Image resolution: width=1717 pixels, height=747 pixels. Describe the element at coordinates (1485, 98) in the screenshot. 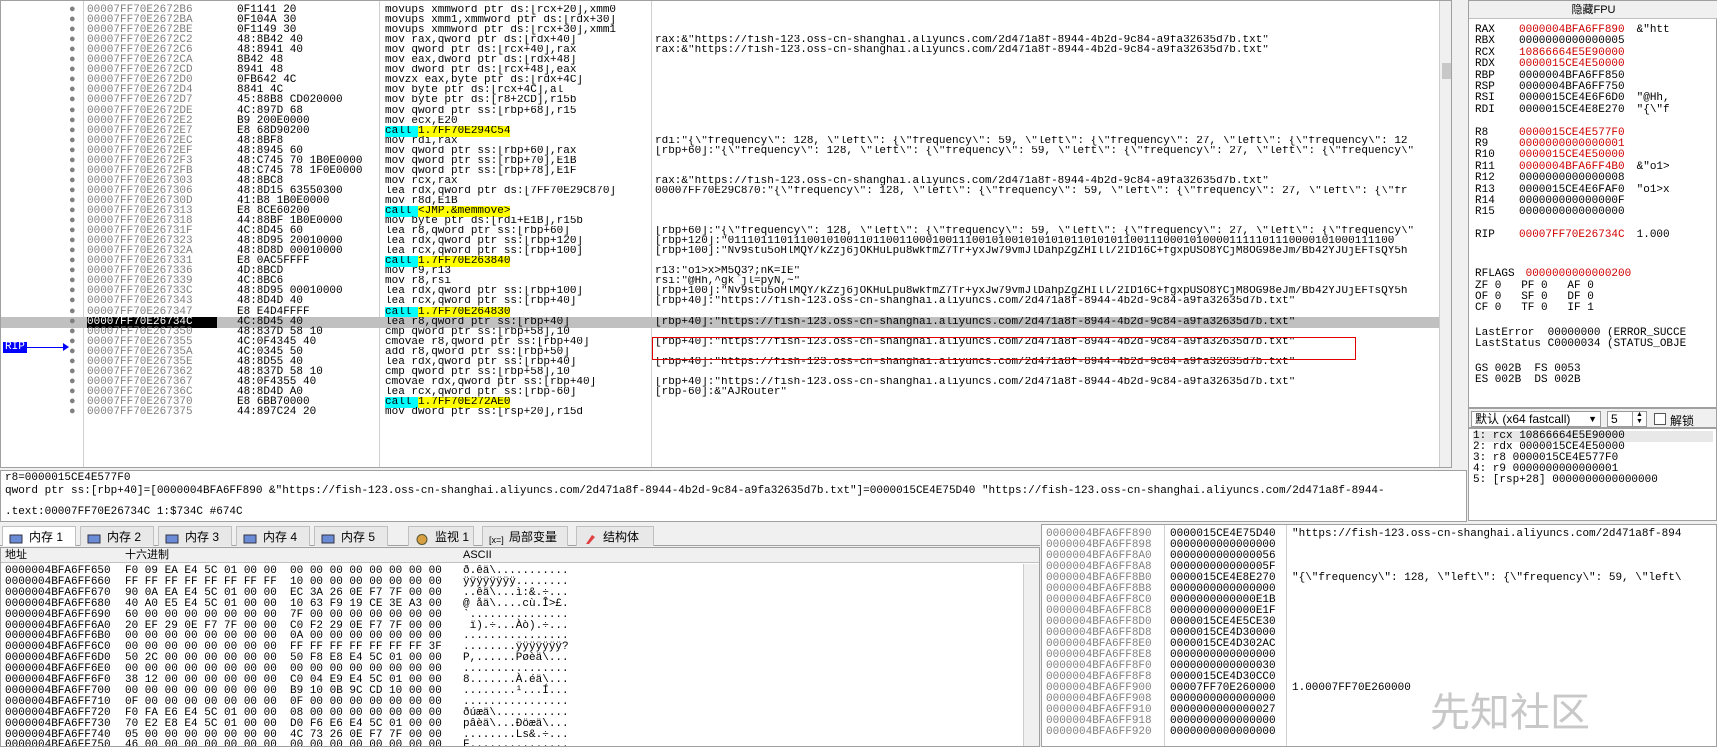

I see `register-name: RSI` at that location.